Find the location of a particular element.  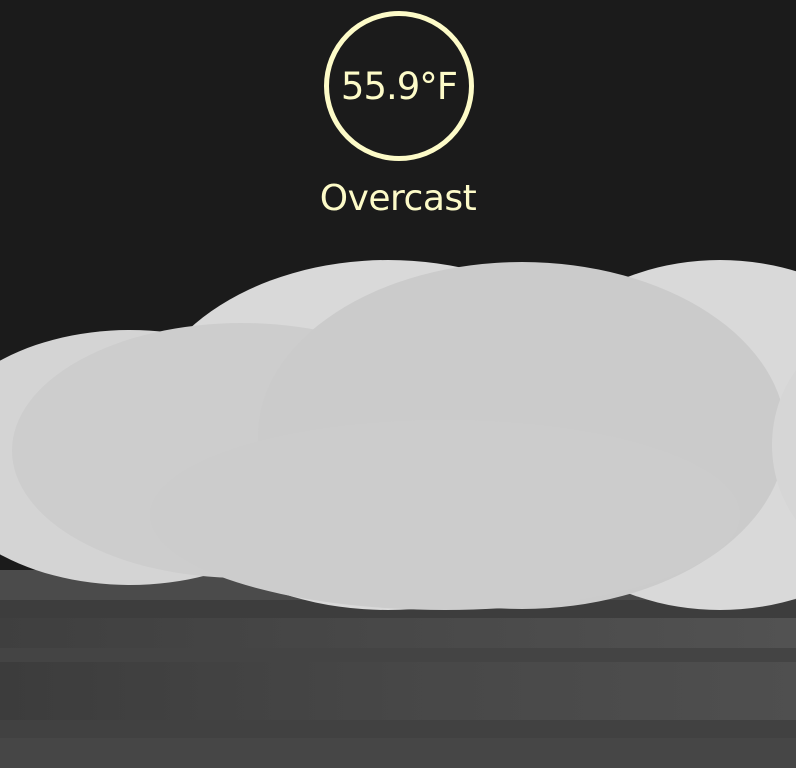

weather-condition: Overcast is located at coordinates (398, 198).